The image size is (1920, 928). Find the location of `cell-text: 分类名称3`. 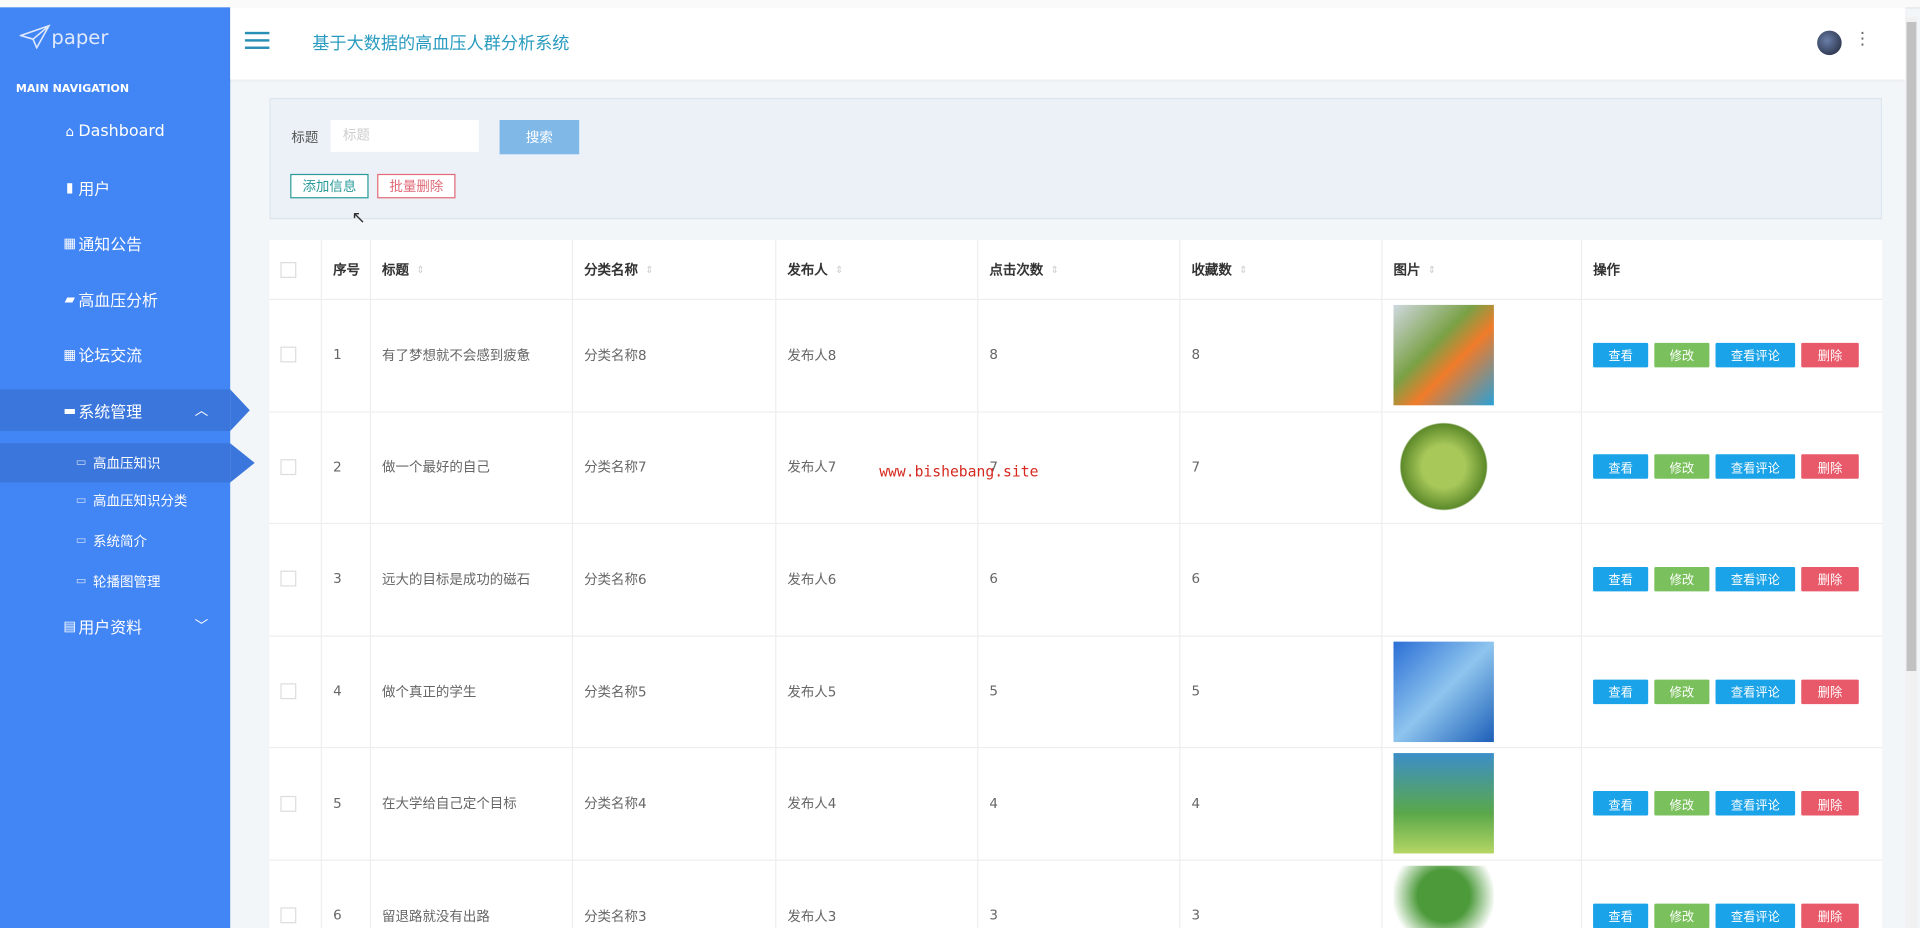

cell-text: 分类名称3 is located at coordinates (615, 916).